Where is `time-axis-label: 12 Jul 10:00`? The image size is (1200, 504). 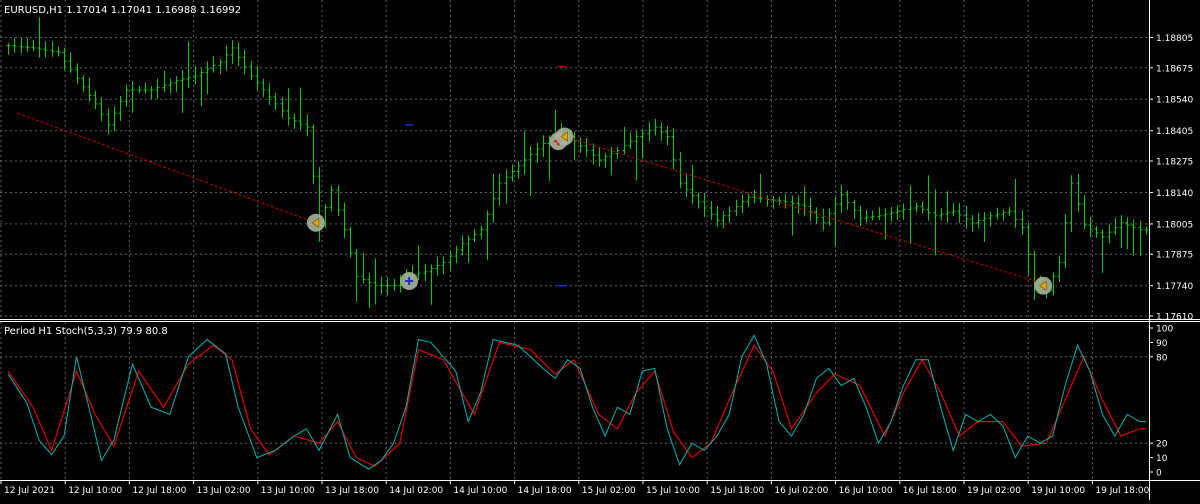 time-axis-label: 12 Jul 10:00 is located at coordinates (95, 491).